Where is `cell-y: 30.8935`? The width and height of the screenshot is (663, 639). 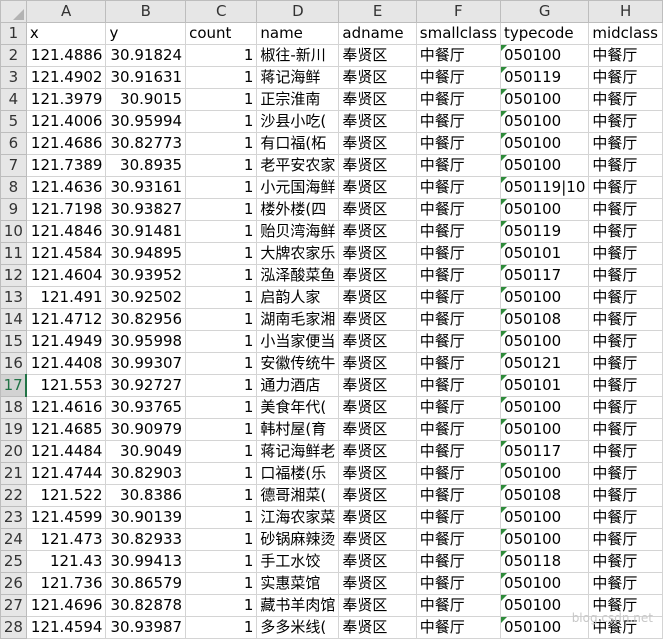
cell-y: 30.8935 is located at coordinates (146, 165).